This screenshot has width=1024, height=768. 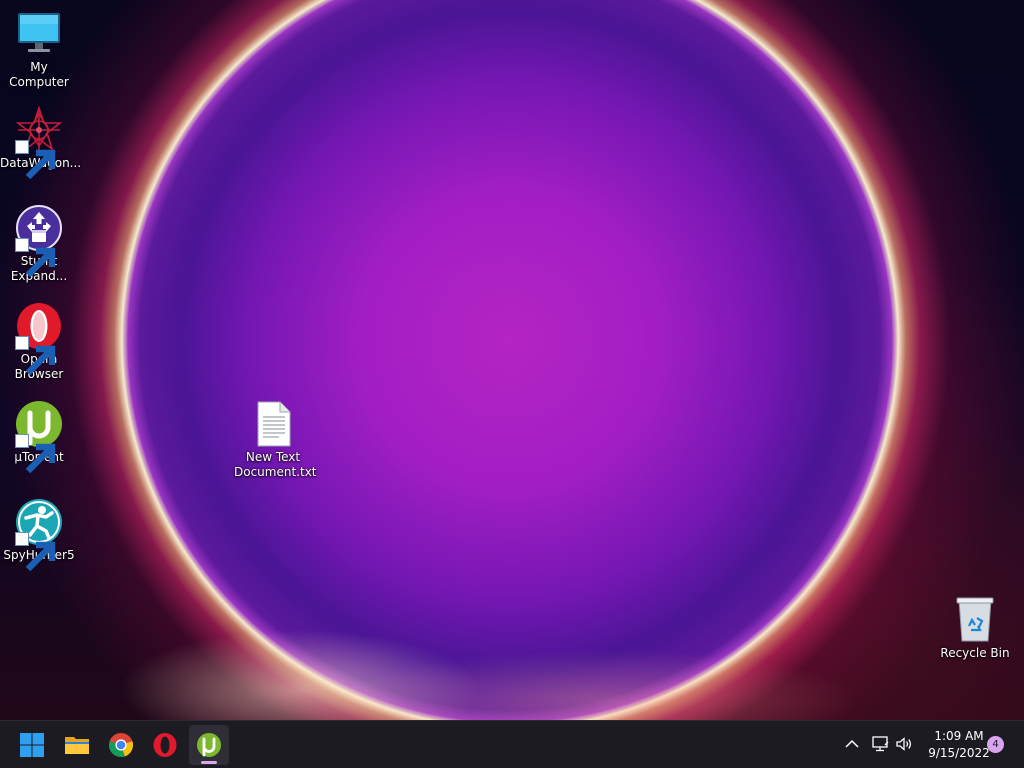 I want to click on desktop-icon-recycle-bin: Recycle Bin, so click(x=975, y=628).